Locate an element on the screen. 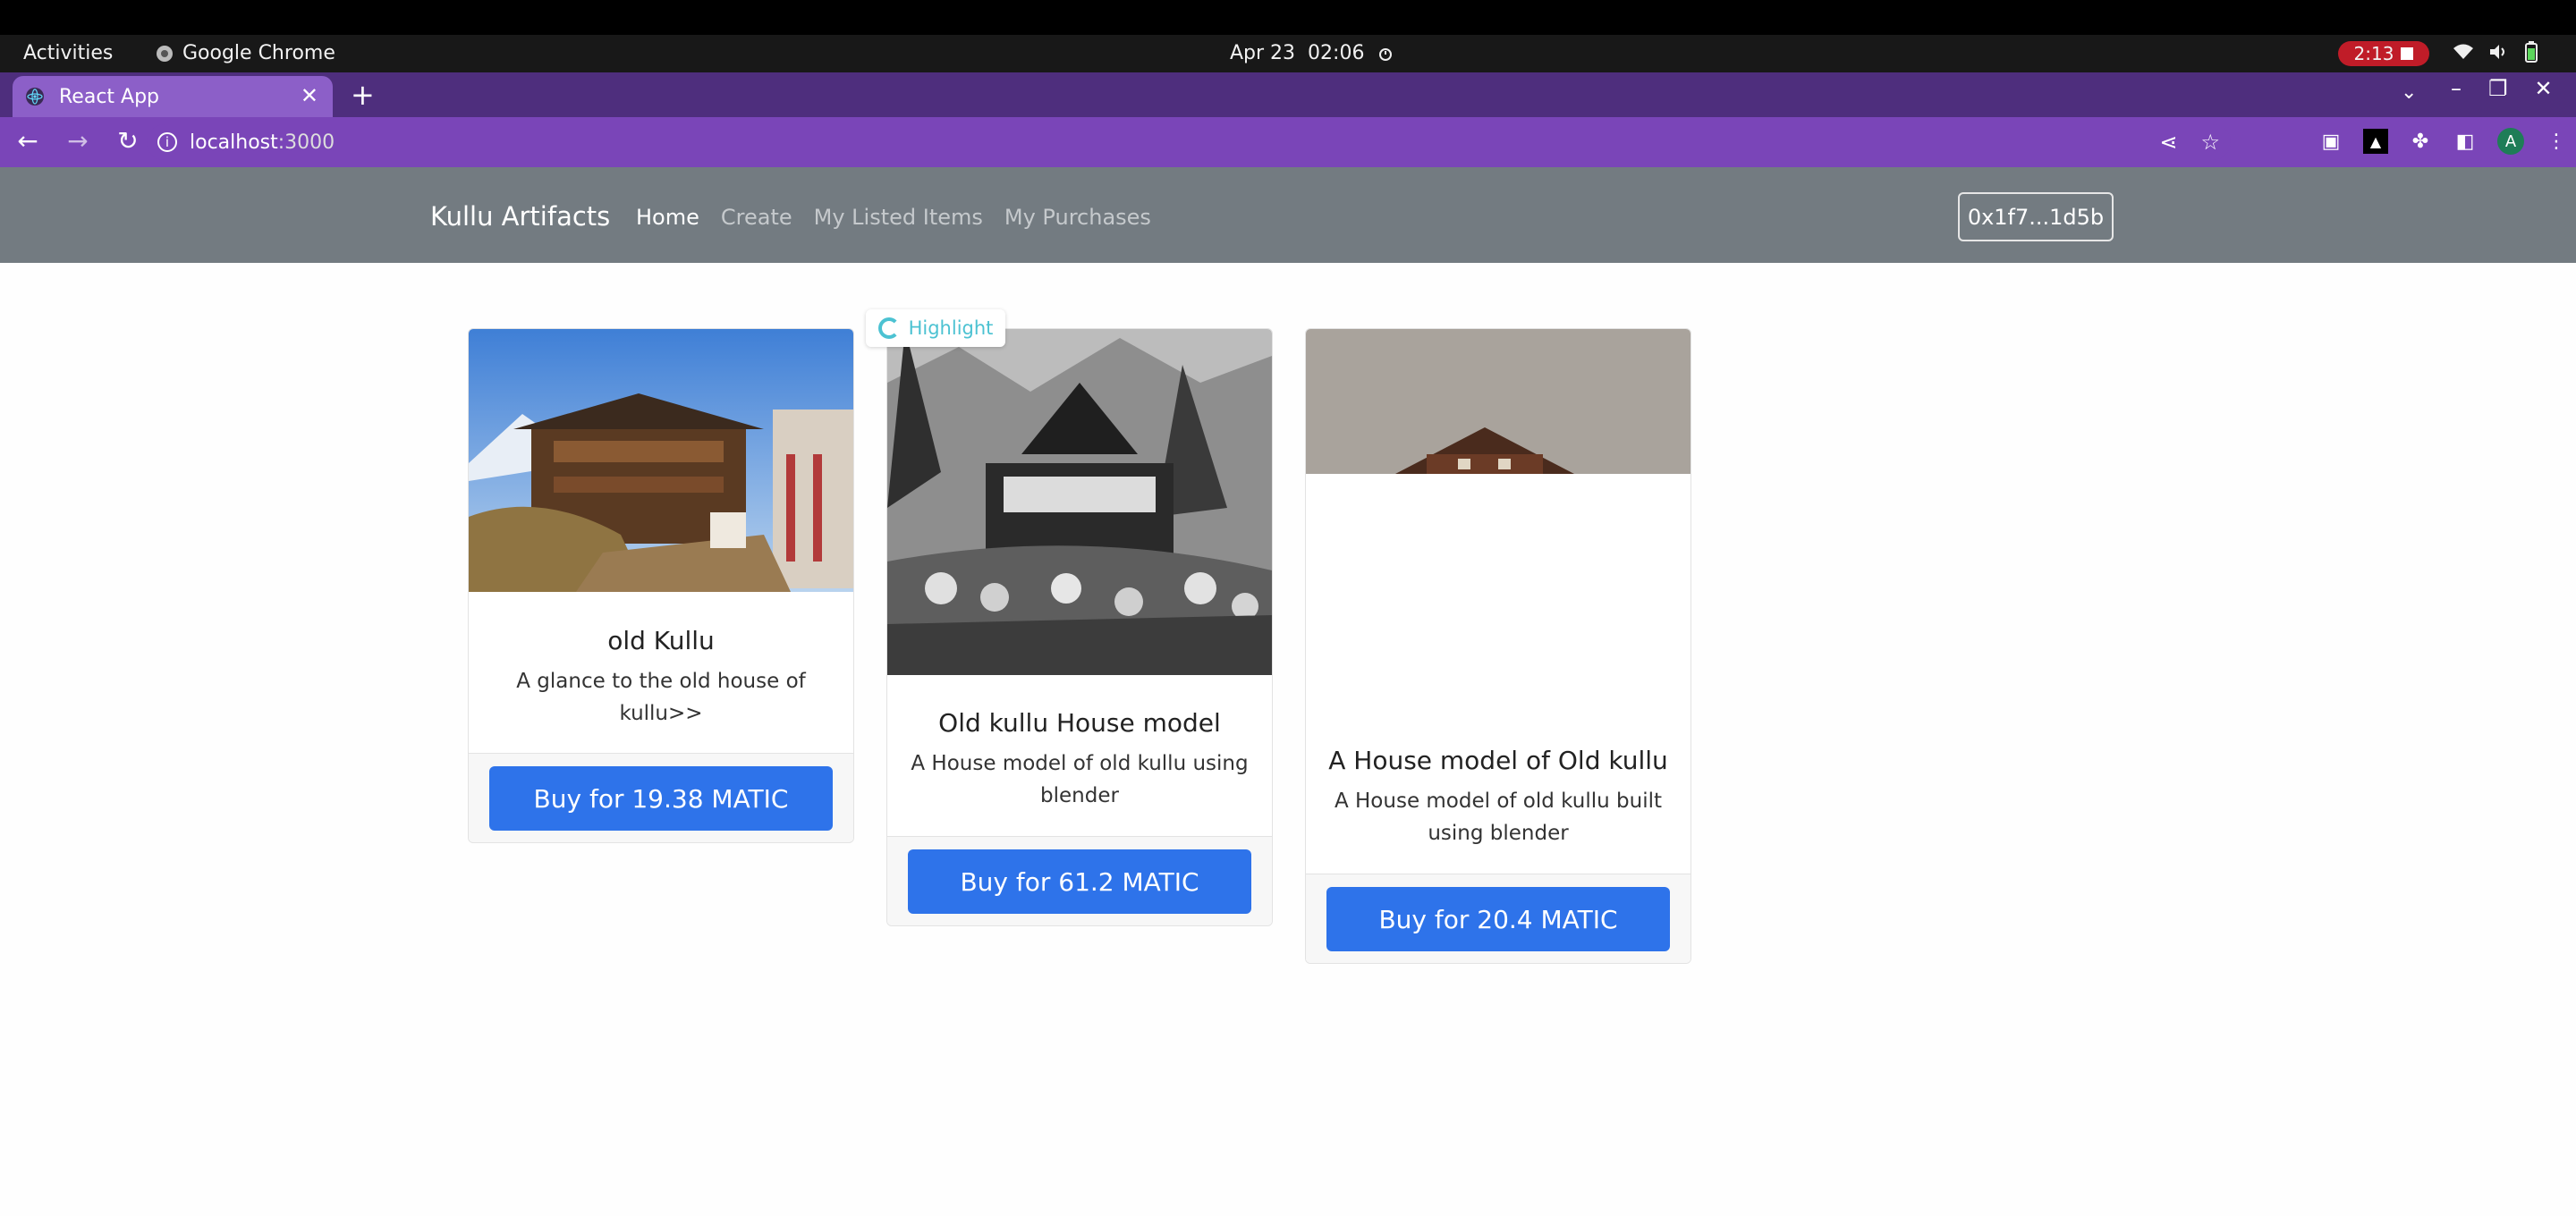 Image resolution: width=2576 pixels, height=1216 pixels. react-favicon-icon is located at coordinates (35, 97).